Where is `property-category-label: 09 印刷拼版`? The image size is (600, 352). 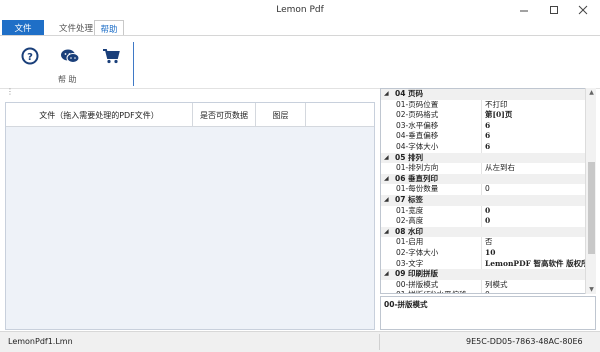
property-category-label: 09 印刷拼版 is located at coordinates (417, 274).